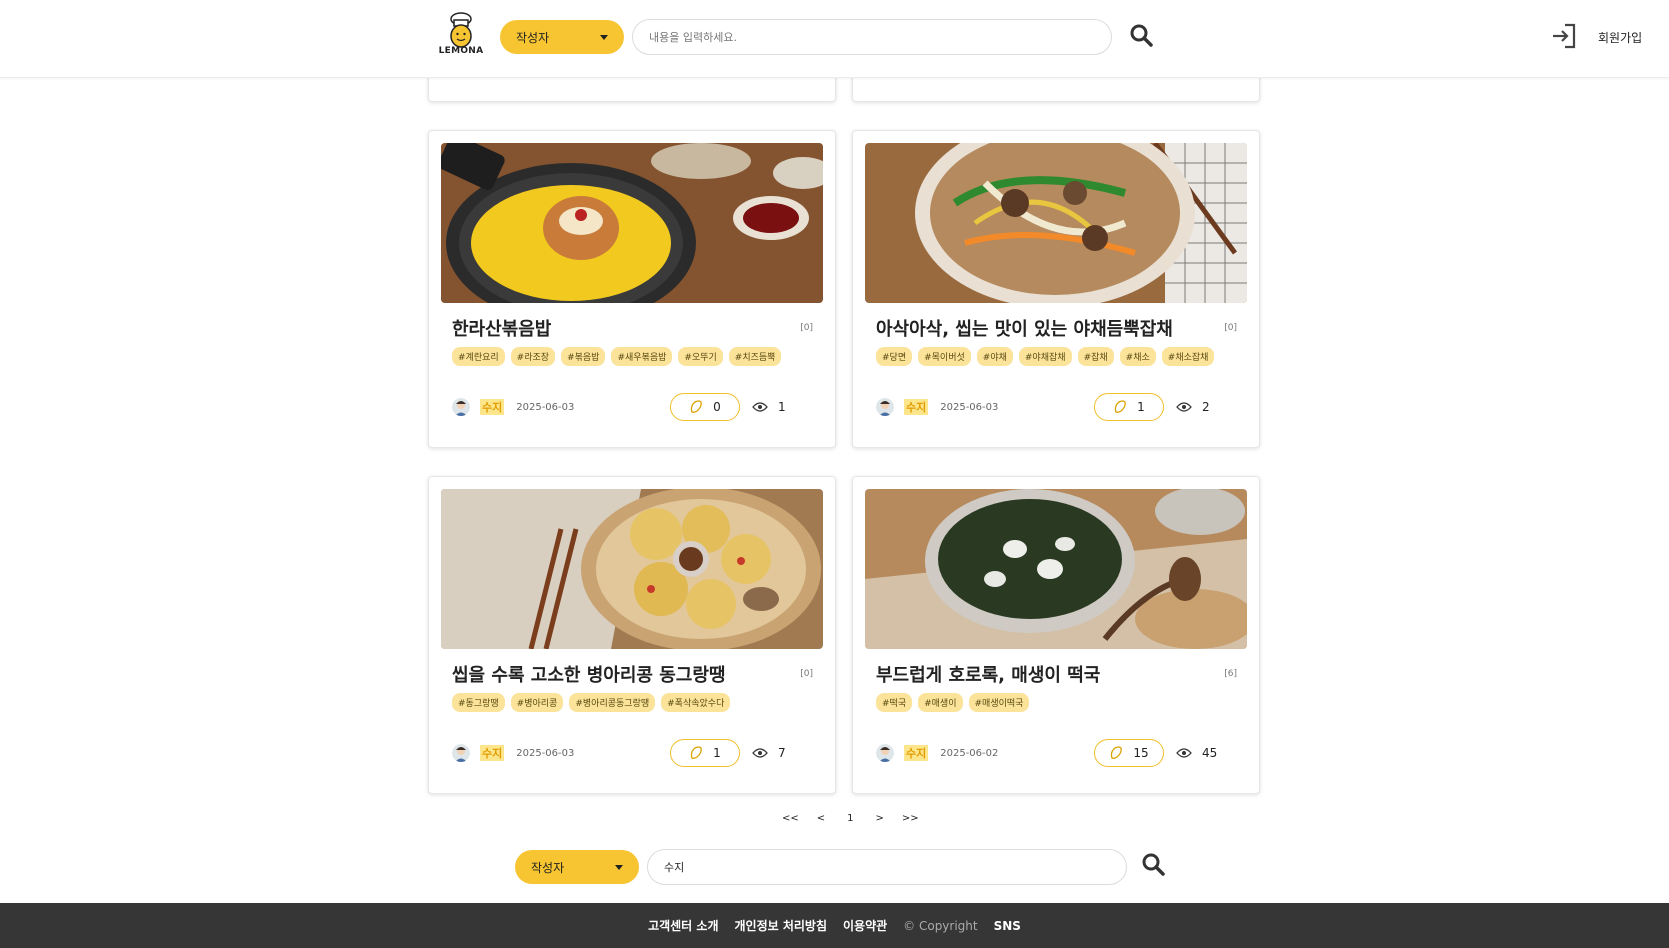 Image resolution: width=1669 pixels, height=948 pixels. I want to click on footer-privacy: 개인정보 처리방침, so click(780, 925).